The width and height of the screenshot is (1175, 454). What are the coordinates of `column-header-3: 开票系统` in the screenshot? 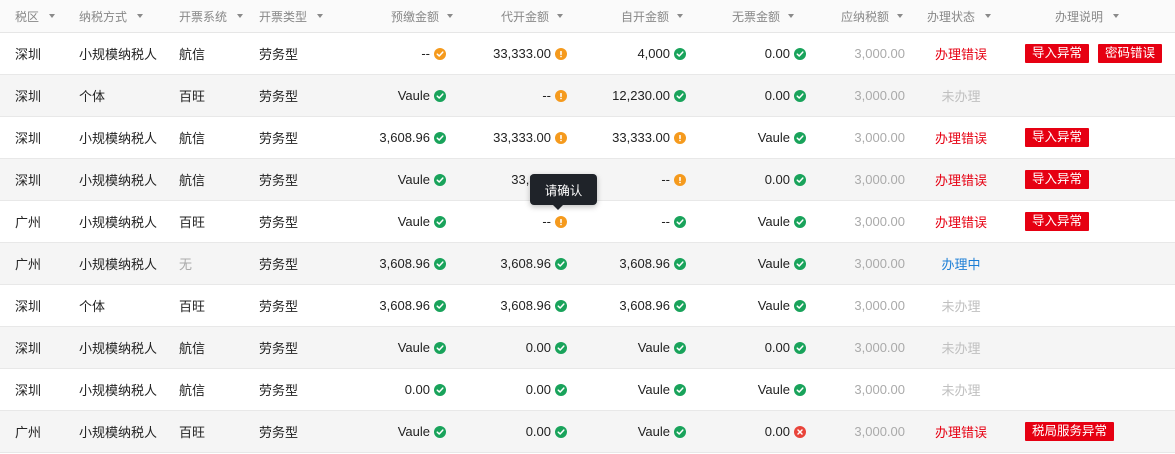 It's located at (211, 16).